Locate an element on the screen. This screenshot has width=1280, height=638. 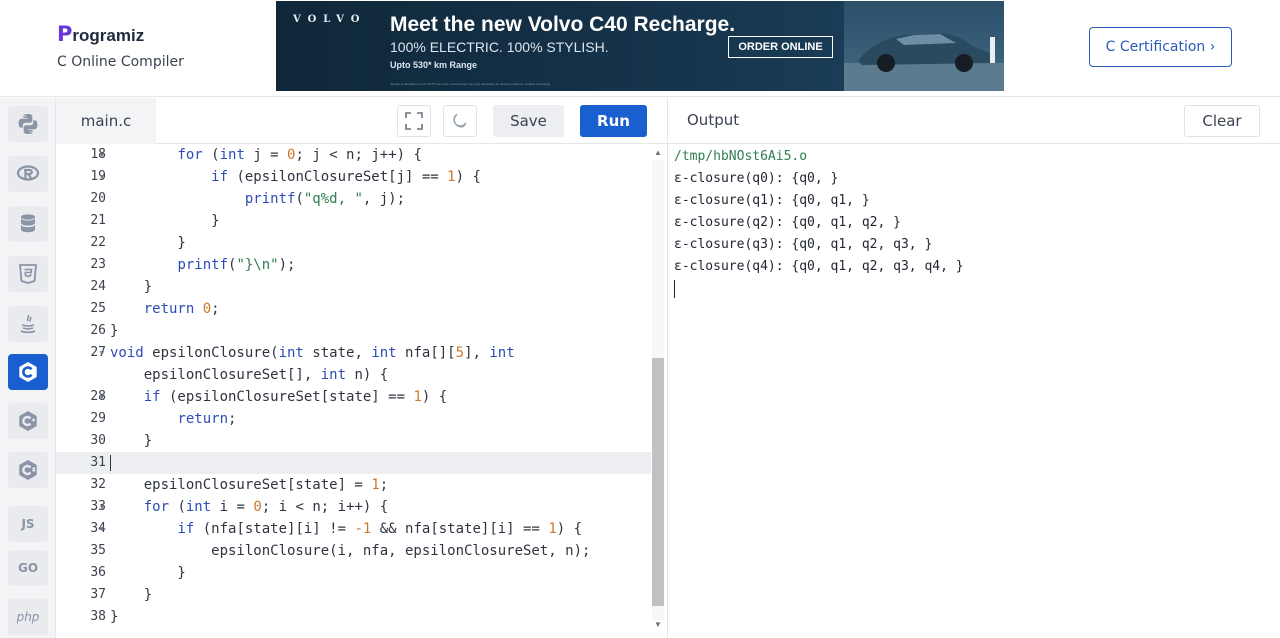
ad-headline: Meet the new Volvo C40 Recharge. is located at coordinates (563, 24).